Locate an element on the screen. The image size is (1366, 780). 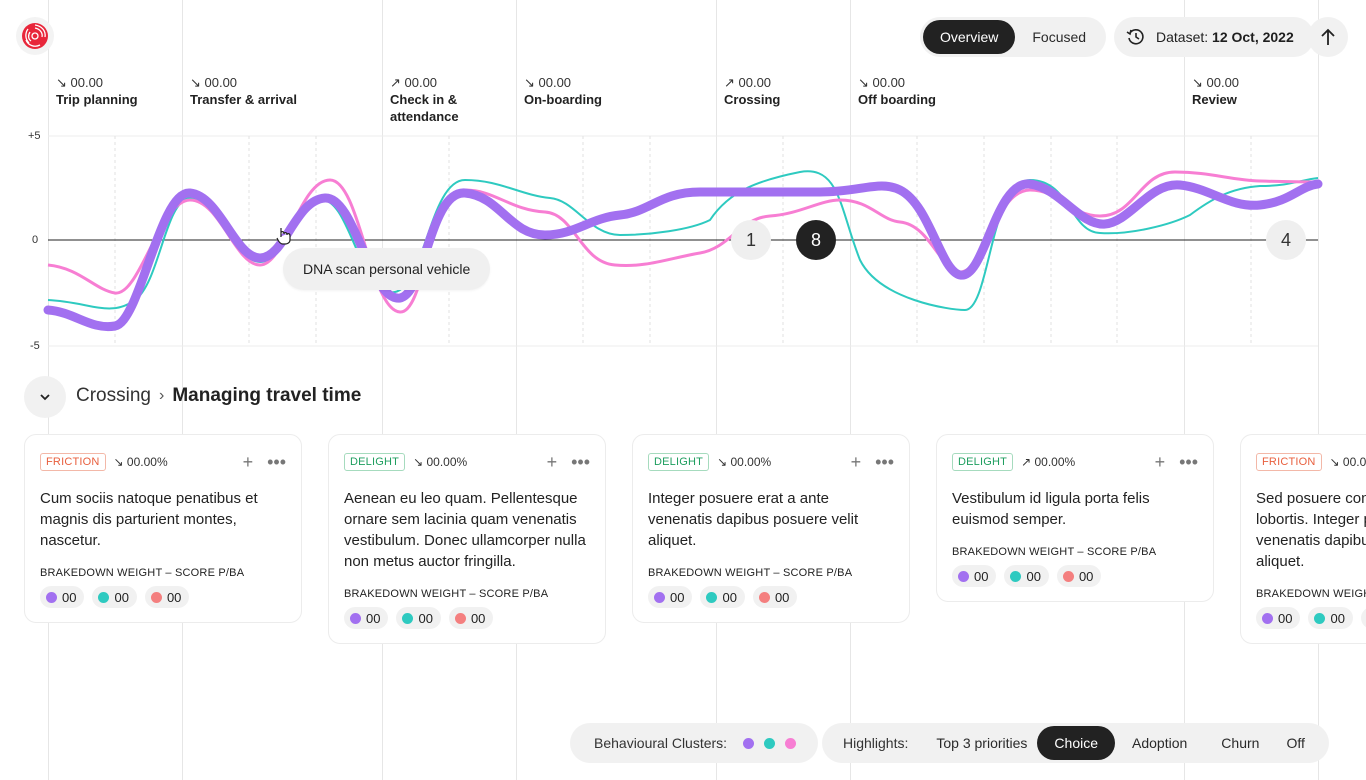
y-tick-label: -5 is located at coordinates (35, 346).